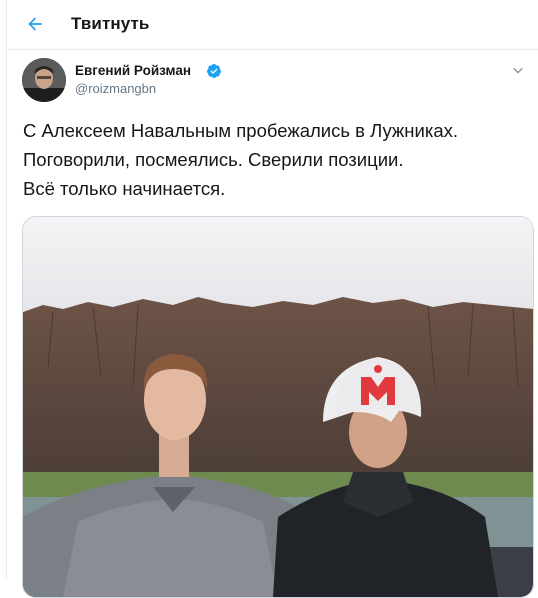 Image resolution: width=538 pixels, height=598 pixels. What do you see at coordinates (272, 25) in the screenshot?
I see `header: Твитнуть` at bounding box center [272, 25].